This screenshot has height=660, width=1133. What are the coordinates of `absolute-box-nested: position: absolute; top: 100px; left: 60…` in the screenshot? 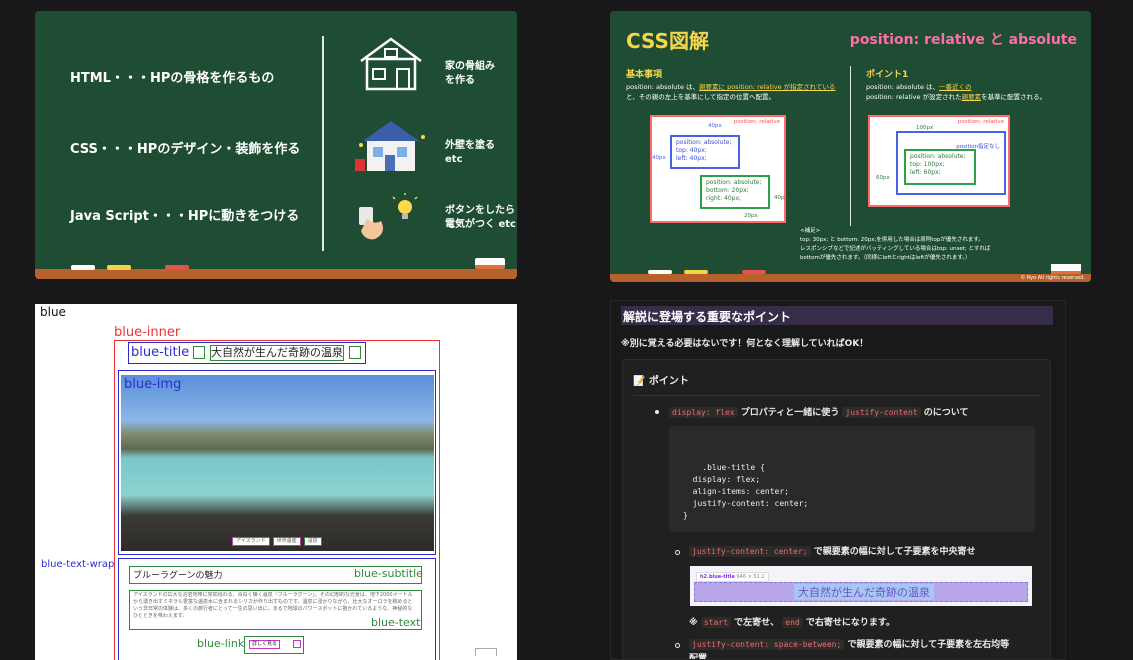 It's located at (940, 167).